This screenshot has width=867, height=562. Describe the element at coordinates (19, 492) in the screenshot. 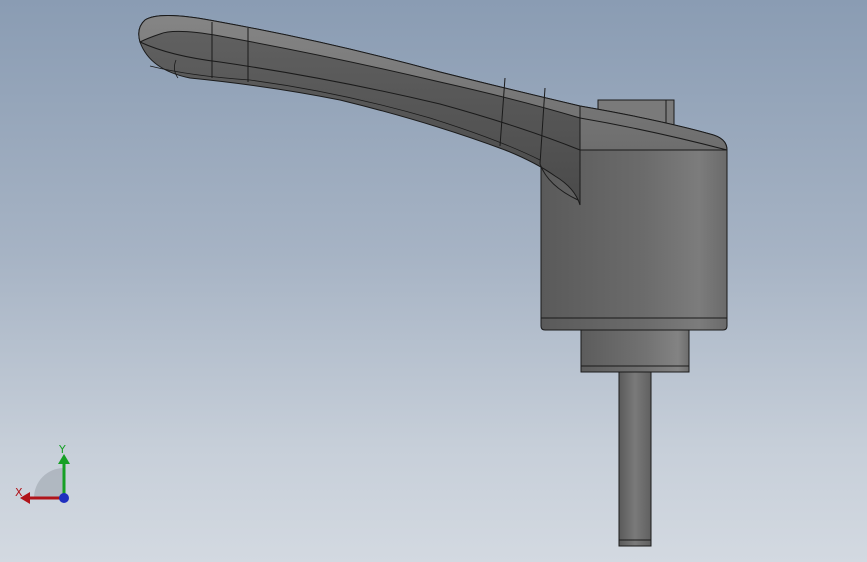

I see `x-axis-label: X` at that location.